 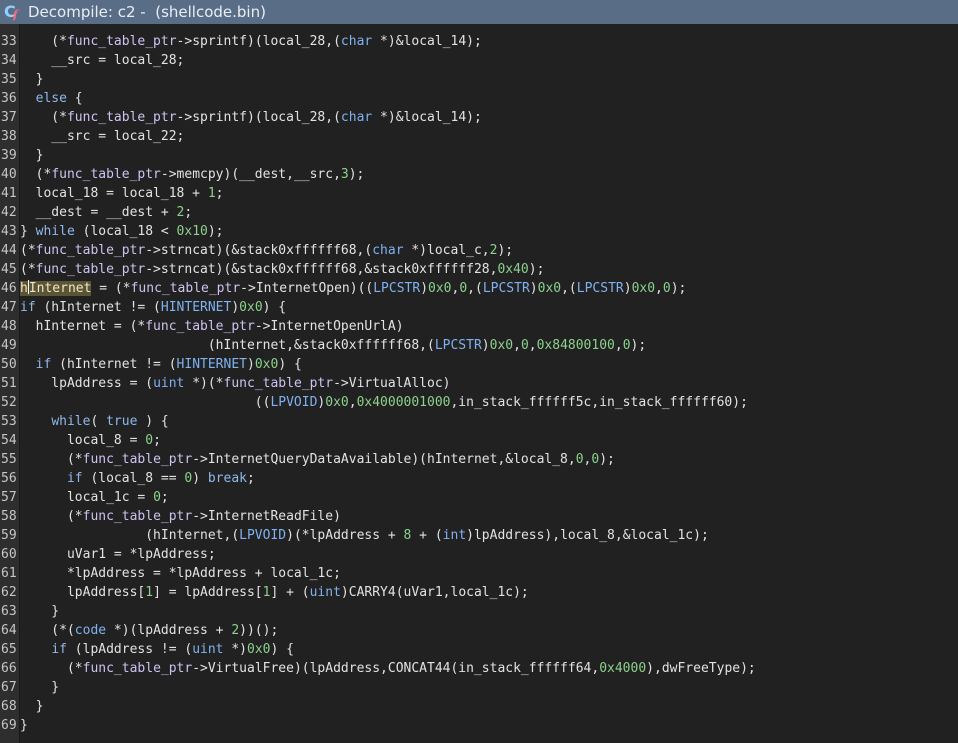 What do you see at coordinates (9, 725) in the screenshot?
I see `line-number: 69` at bounding box center [9, 725].